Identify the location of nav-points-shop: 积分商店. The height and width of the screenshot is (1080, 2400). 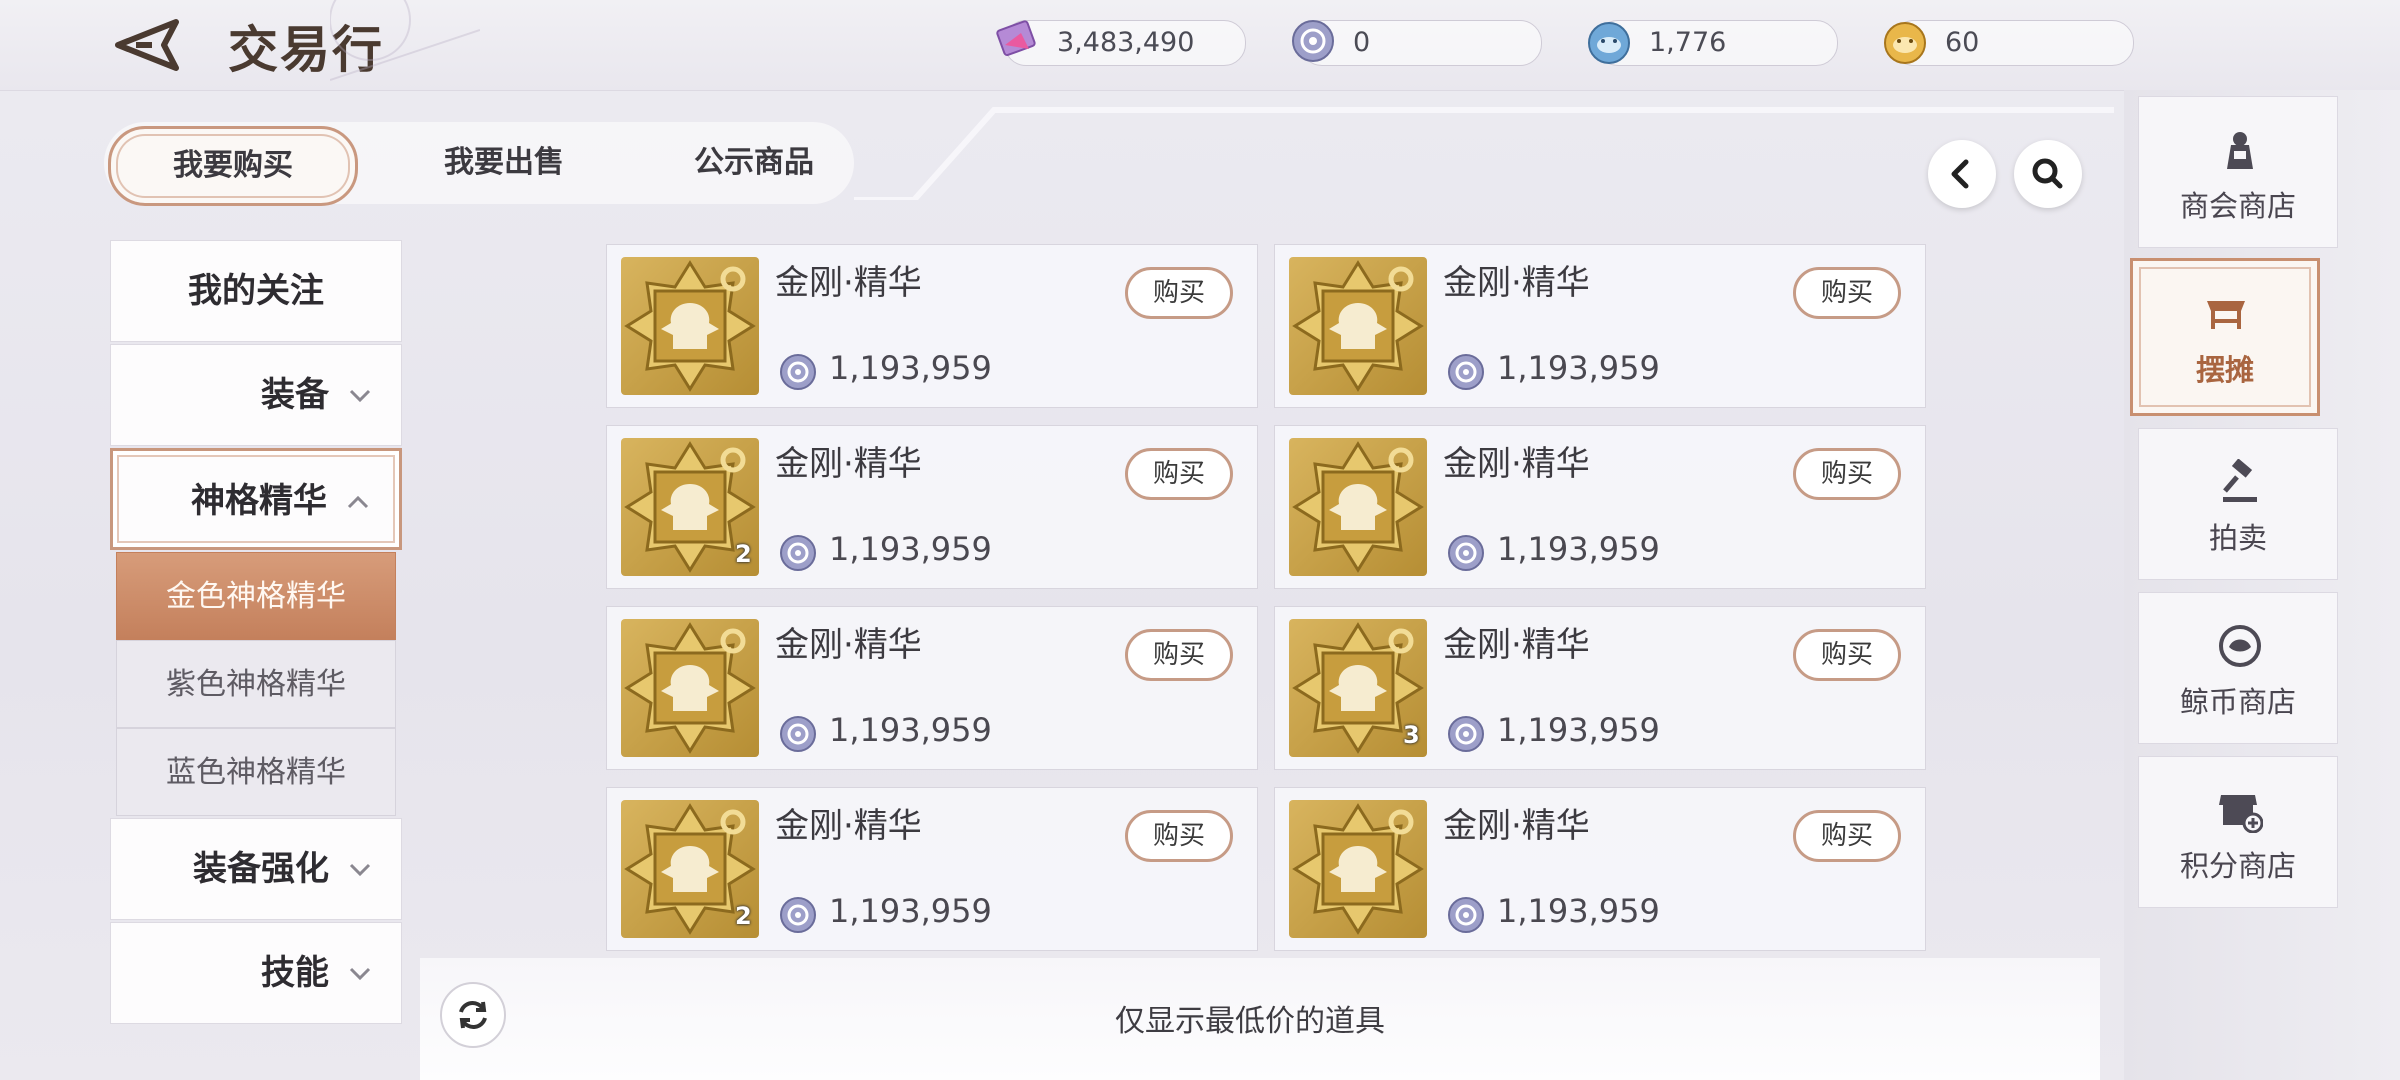
(2238, 832).